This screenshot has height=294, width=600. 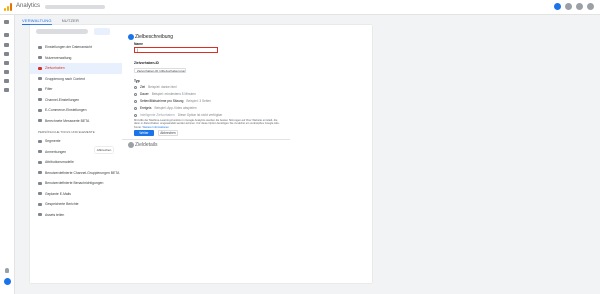 I want to click on email-icon, so click(x=40, y=194).